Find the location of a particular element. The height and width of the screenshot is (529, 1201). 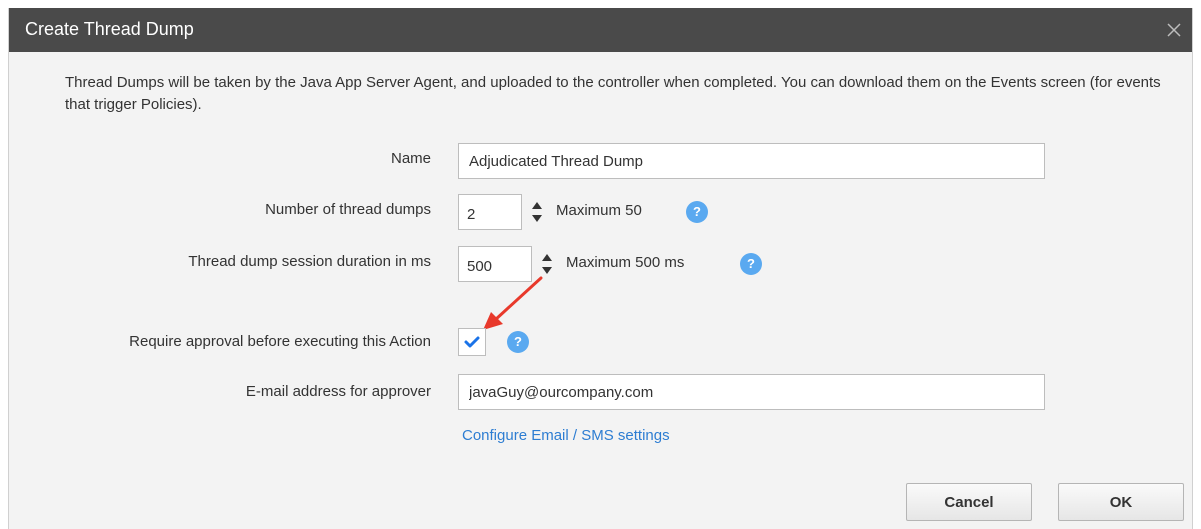

approver-email-input is located at coordinates (751, 392).